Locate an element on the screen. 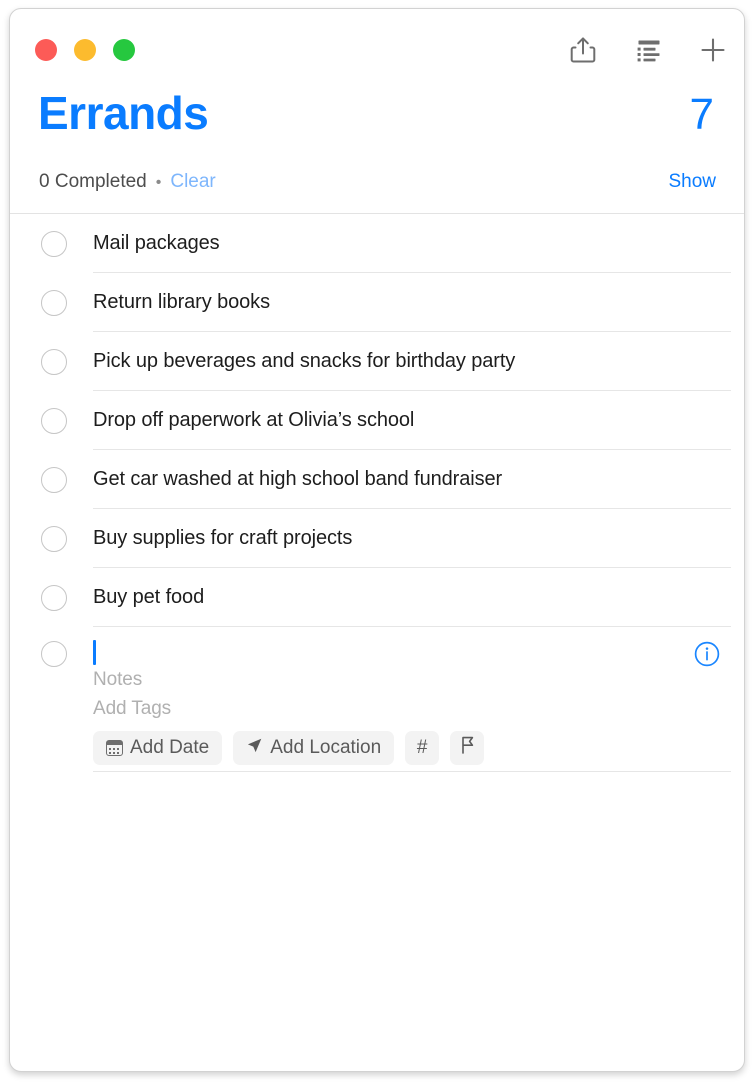 The height and width of the screenshot is (1088, 756). flag-icon is located at coordinates (467, 748).